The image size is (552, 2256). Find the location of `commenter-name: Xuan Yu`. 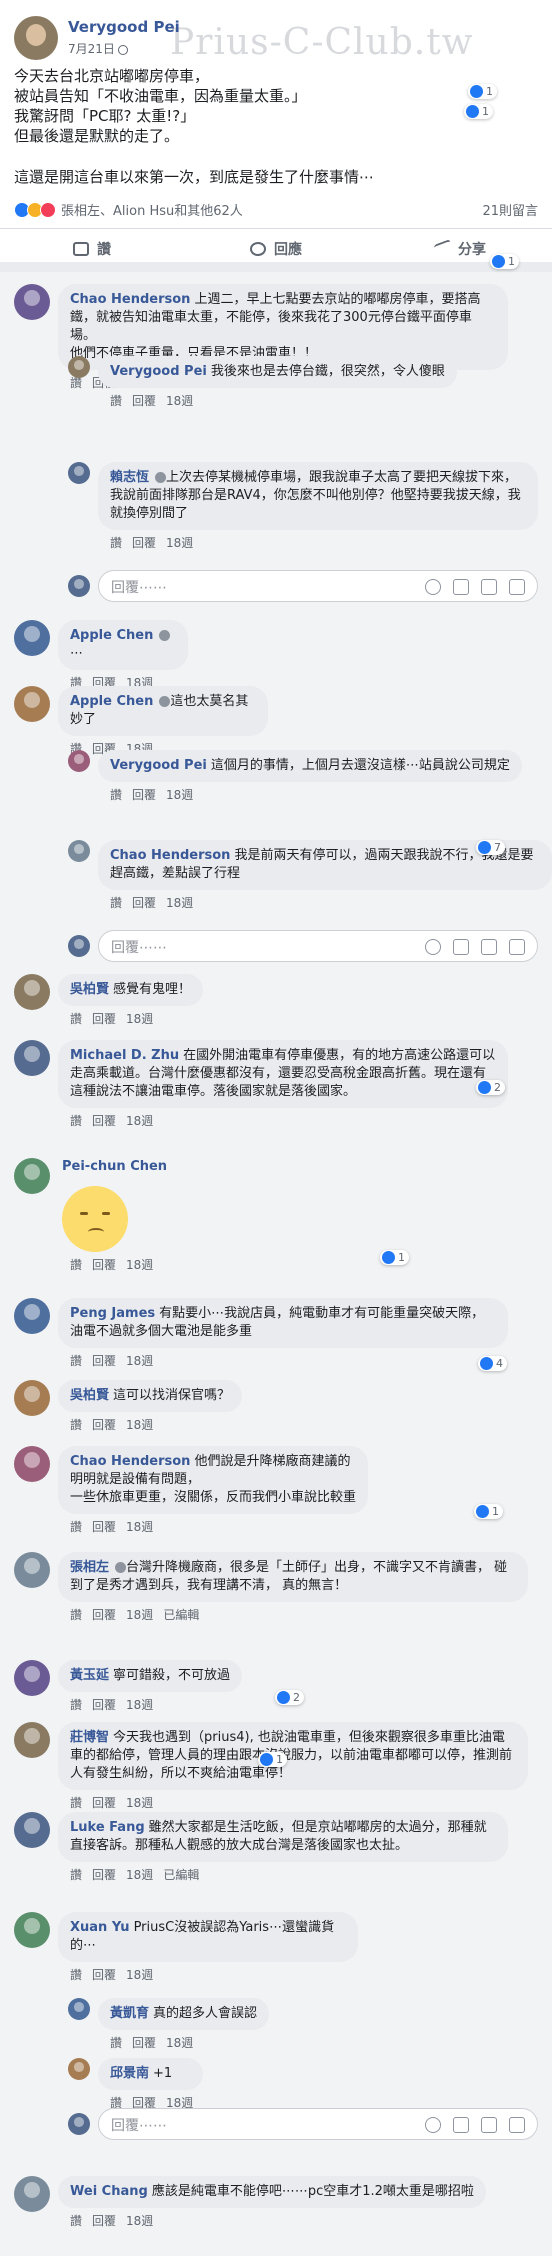

commenter-name: Xuan Yu is located at coordinates (100, 1927).